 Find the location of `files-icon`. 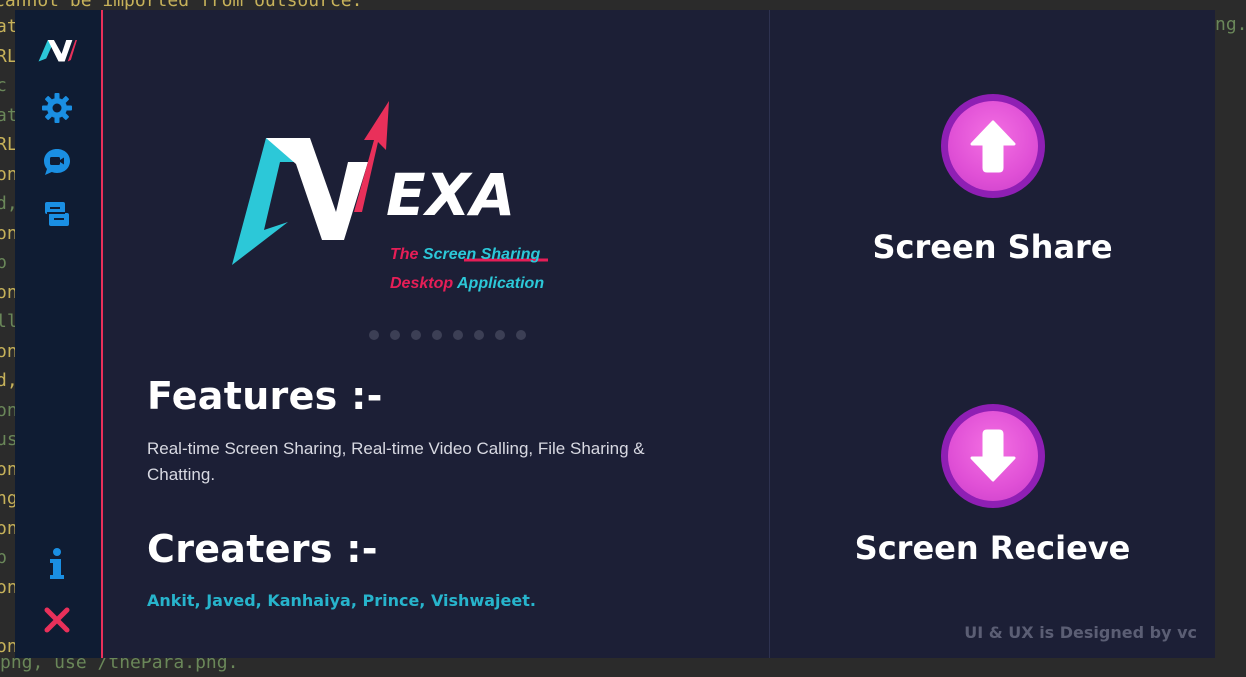

files-icon is located at coordinates (57, 214).